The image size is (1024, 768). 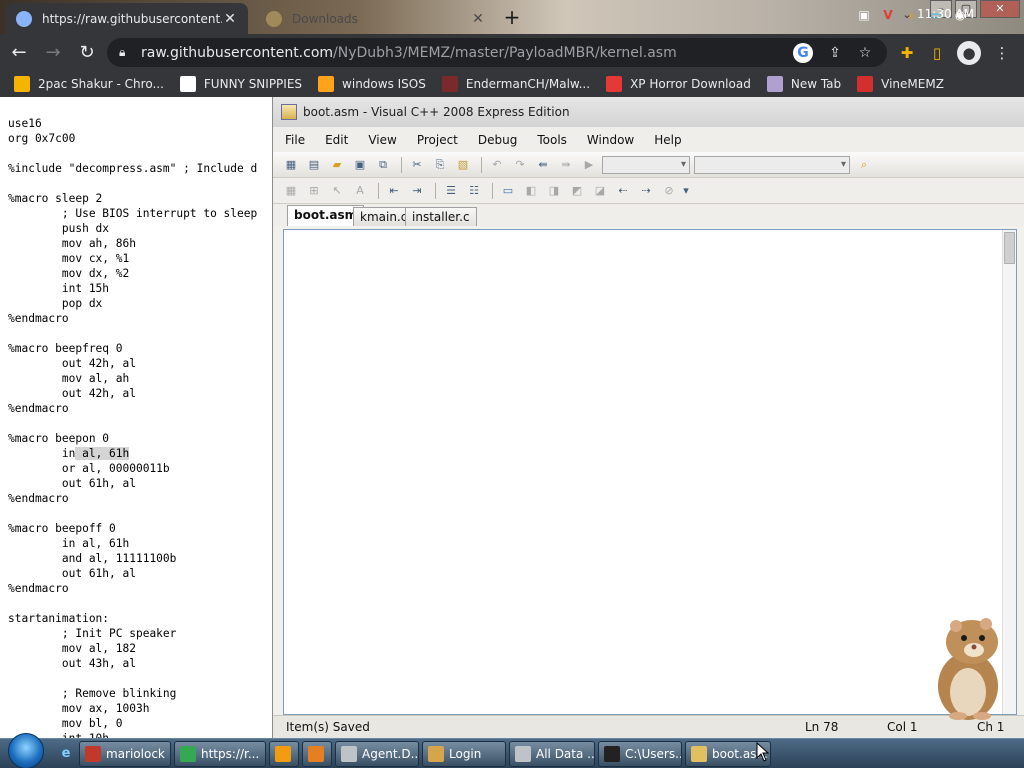 What do you see at coordinates (803, 53) in the screenshot?
I see `google-lens-icon: G` at bounding box center [803, 53].